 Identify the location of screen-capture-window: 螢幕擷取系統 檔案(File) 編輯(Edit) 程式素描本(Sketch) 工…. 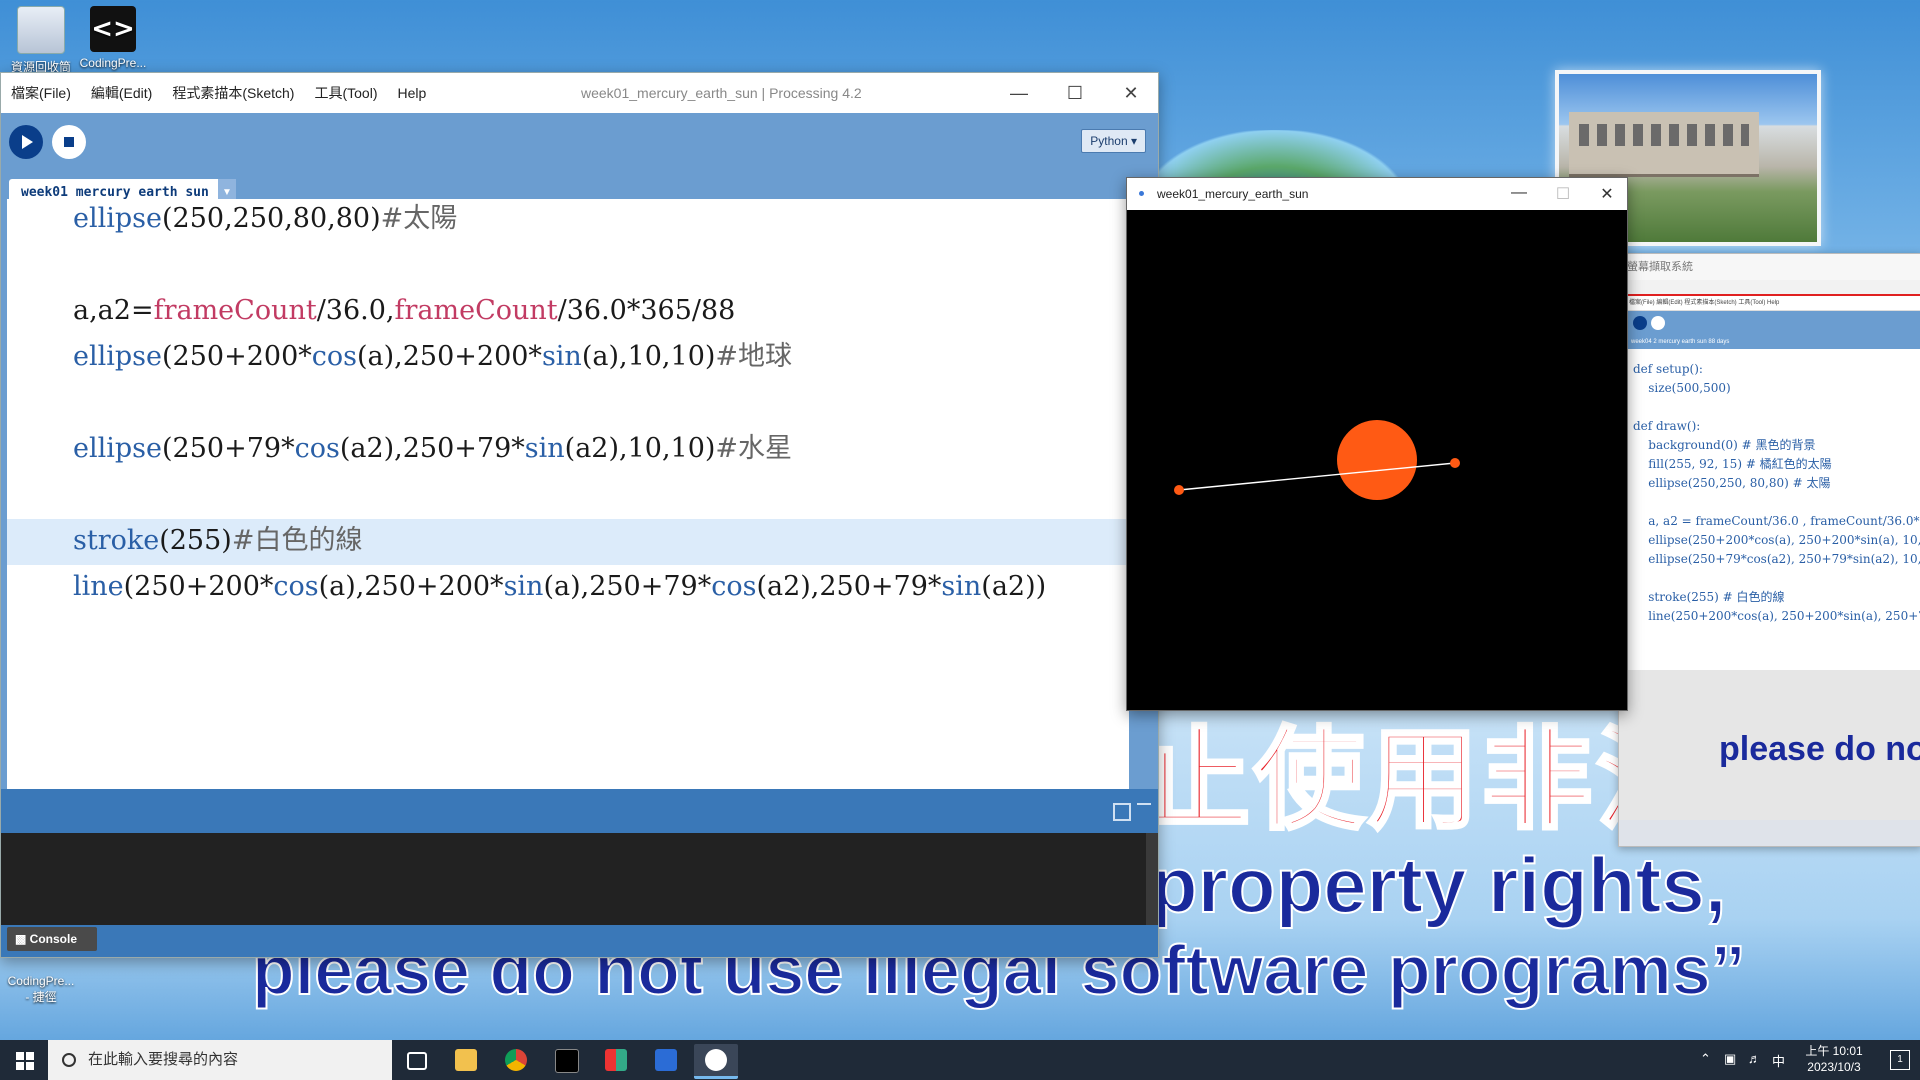
(1769, 550).